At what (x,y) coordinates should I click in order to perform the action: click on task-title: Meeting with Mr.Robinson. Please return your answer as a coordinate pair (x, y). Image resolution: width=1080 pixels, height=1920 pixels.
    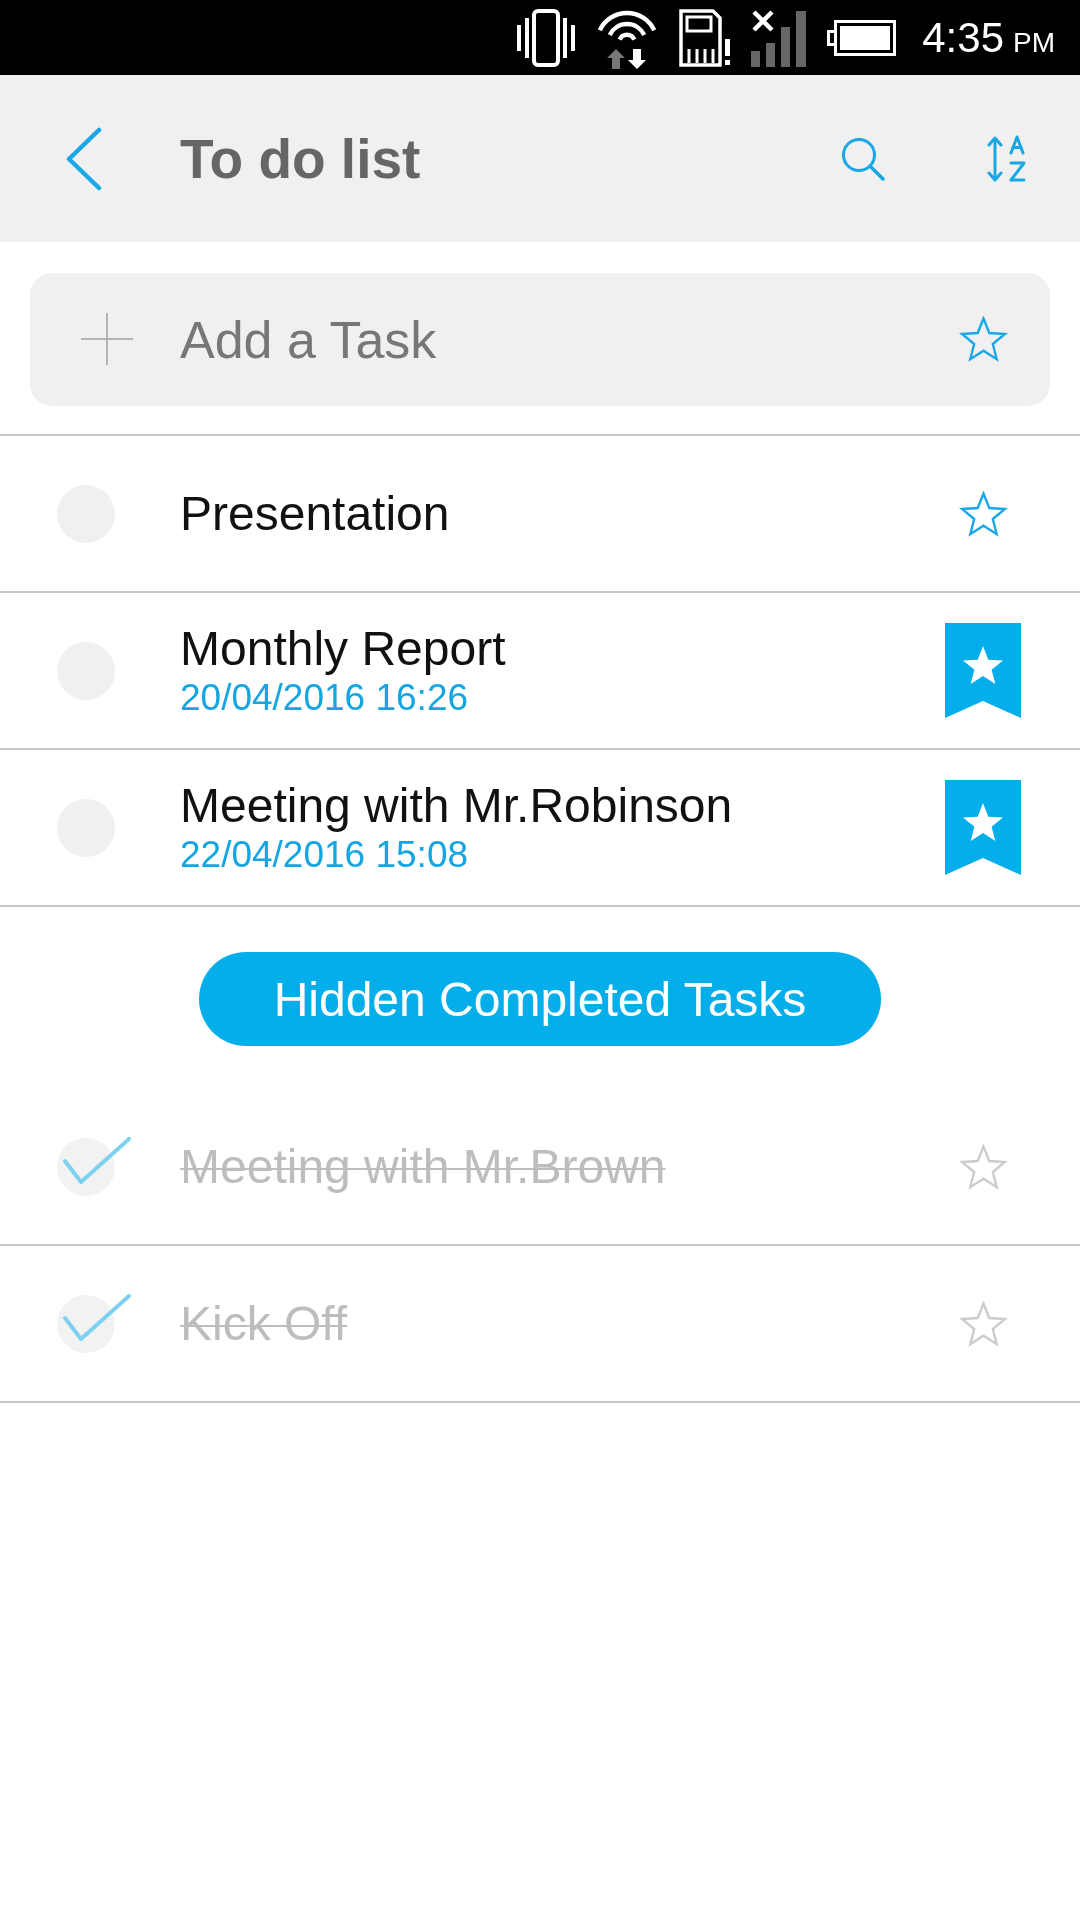
    Looking at the image, I should click on (456, 805).